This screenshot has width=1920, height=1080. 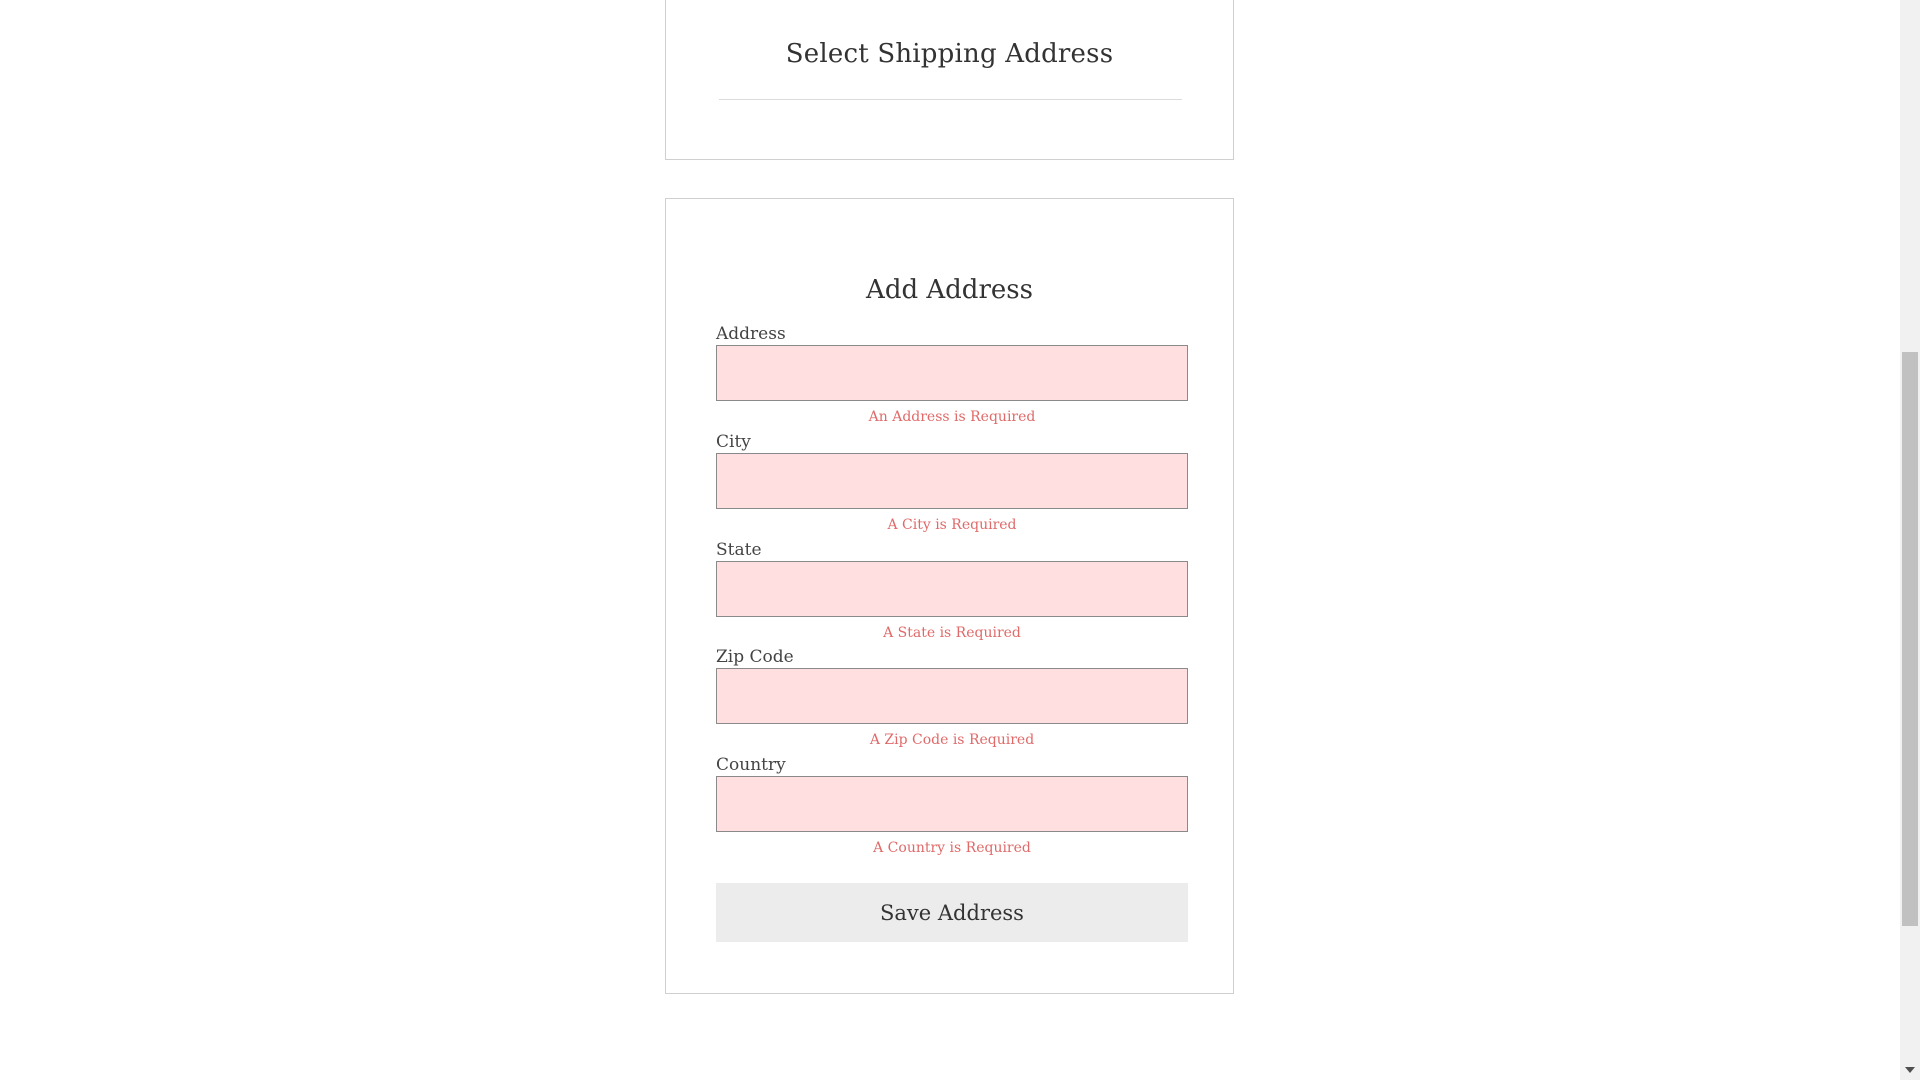 I want to click on address-error: An Address is Required, so click(x=952, y=417).